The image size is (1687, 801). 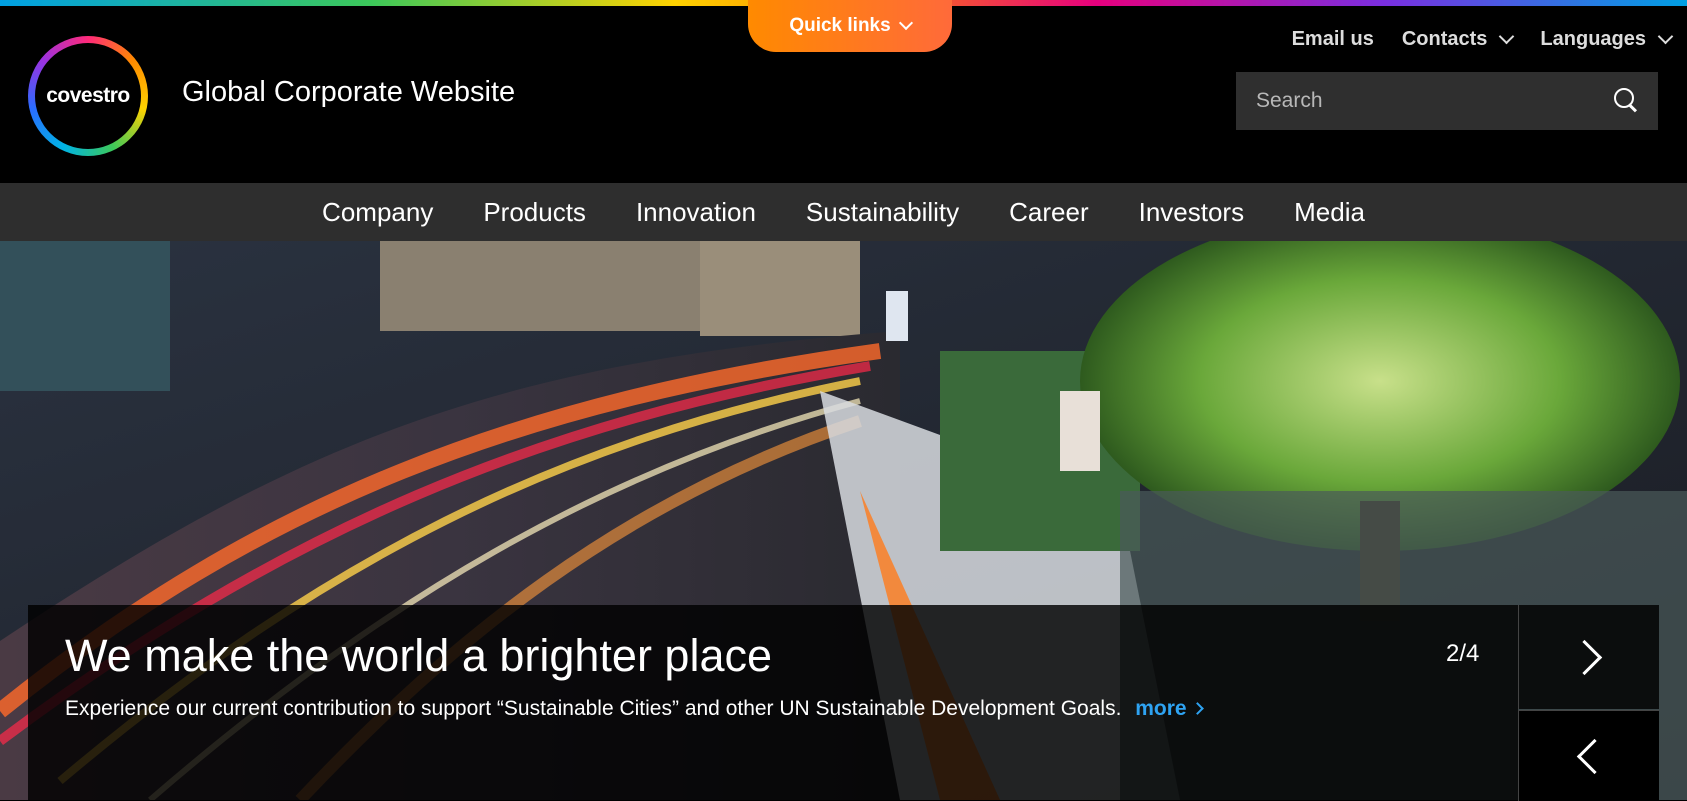 What do you see at coordinates (840, 25) in the screenshot?
I see `quick-links-label: Quick links` at bounding box center [840, 25].